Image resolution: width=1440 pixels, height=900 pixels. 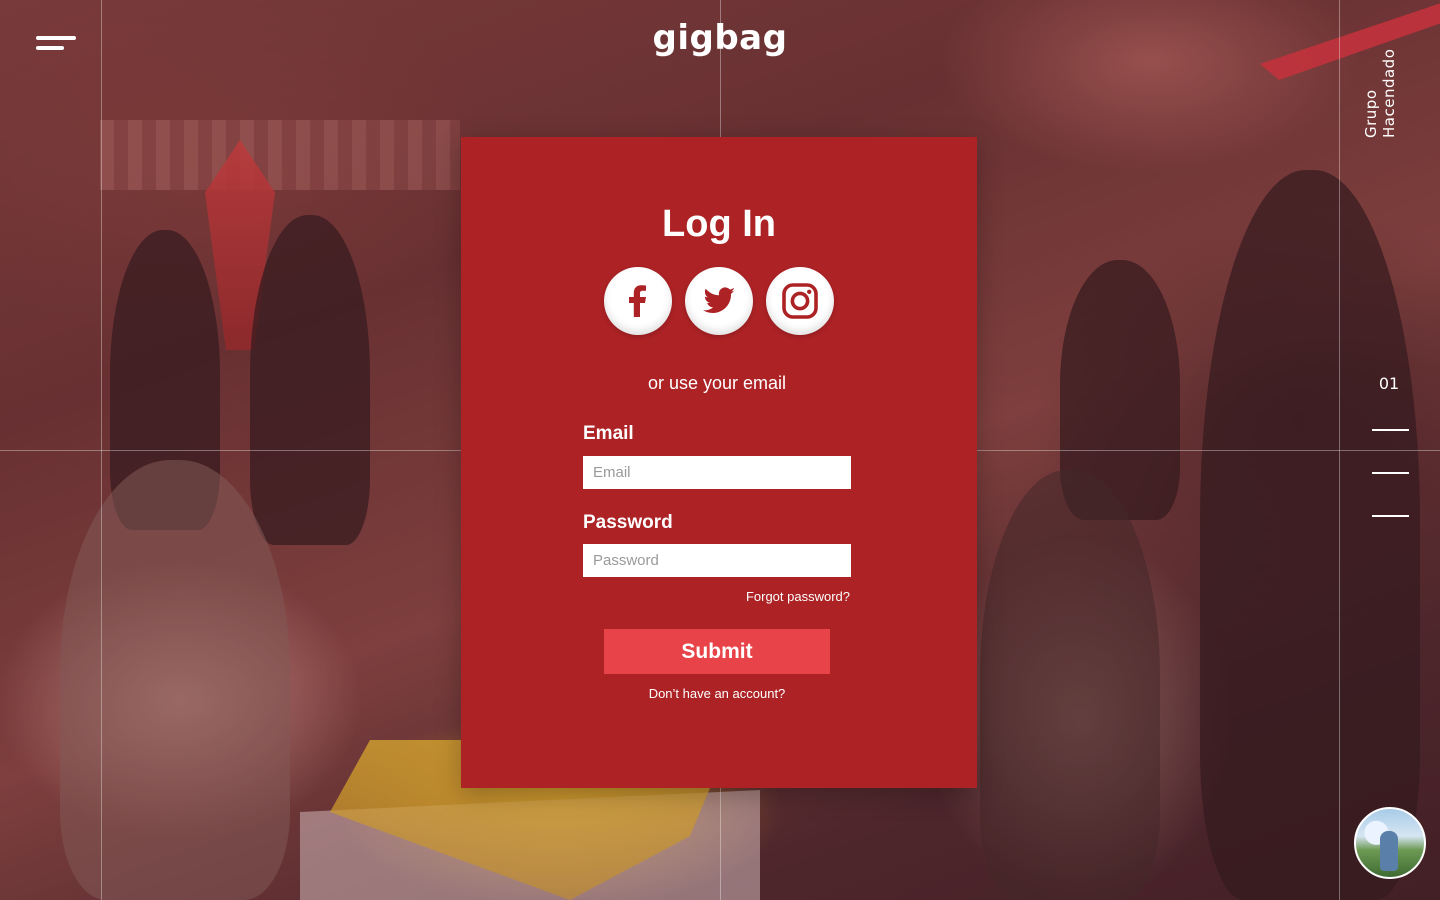 I want to click on email-divider-text: or use your email, so click(x=717, y=383).